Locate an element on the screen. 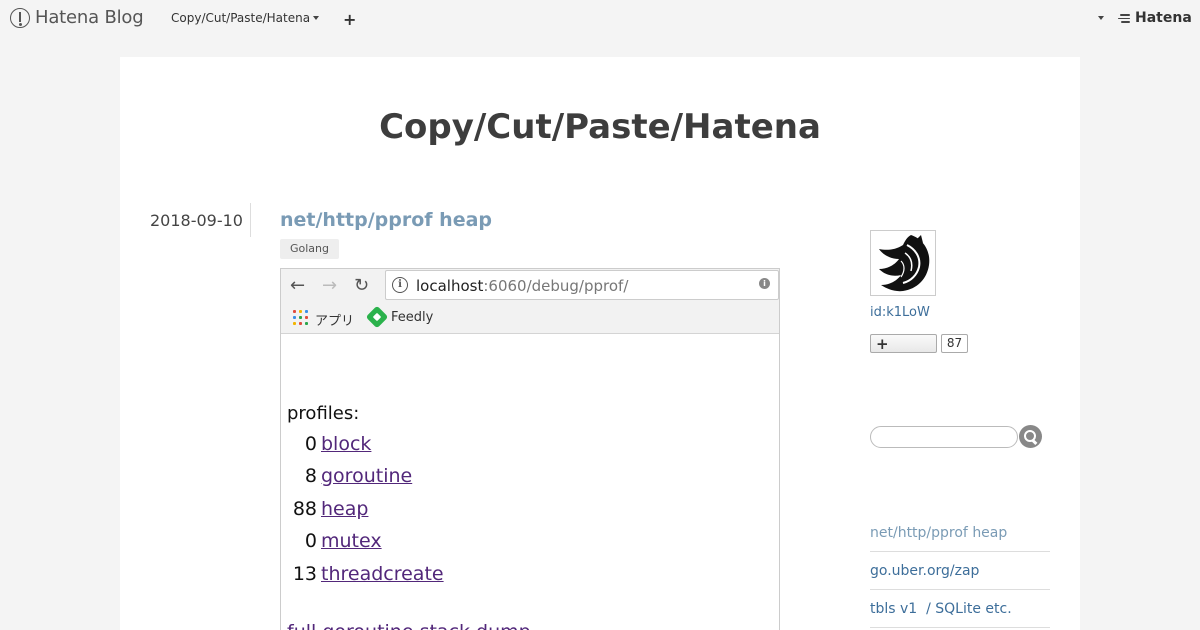  search-input is located at coordinates (944, 437).